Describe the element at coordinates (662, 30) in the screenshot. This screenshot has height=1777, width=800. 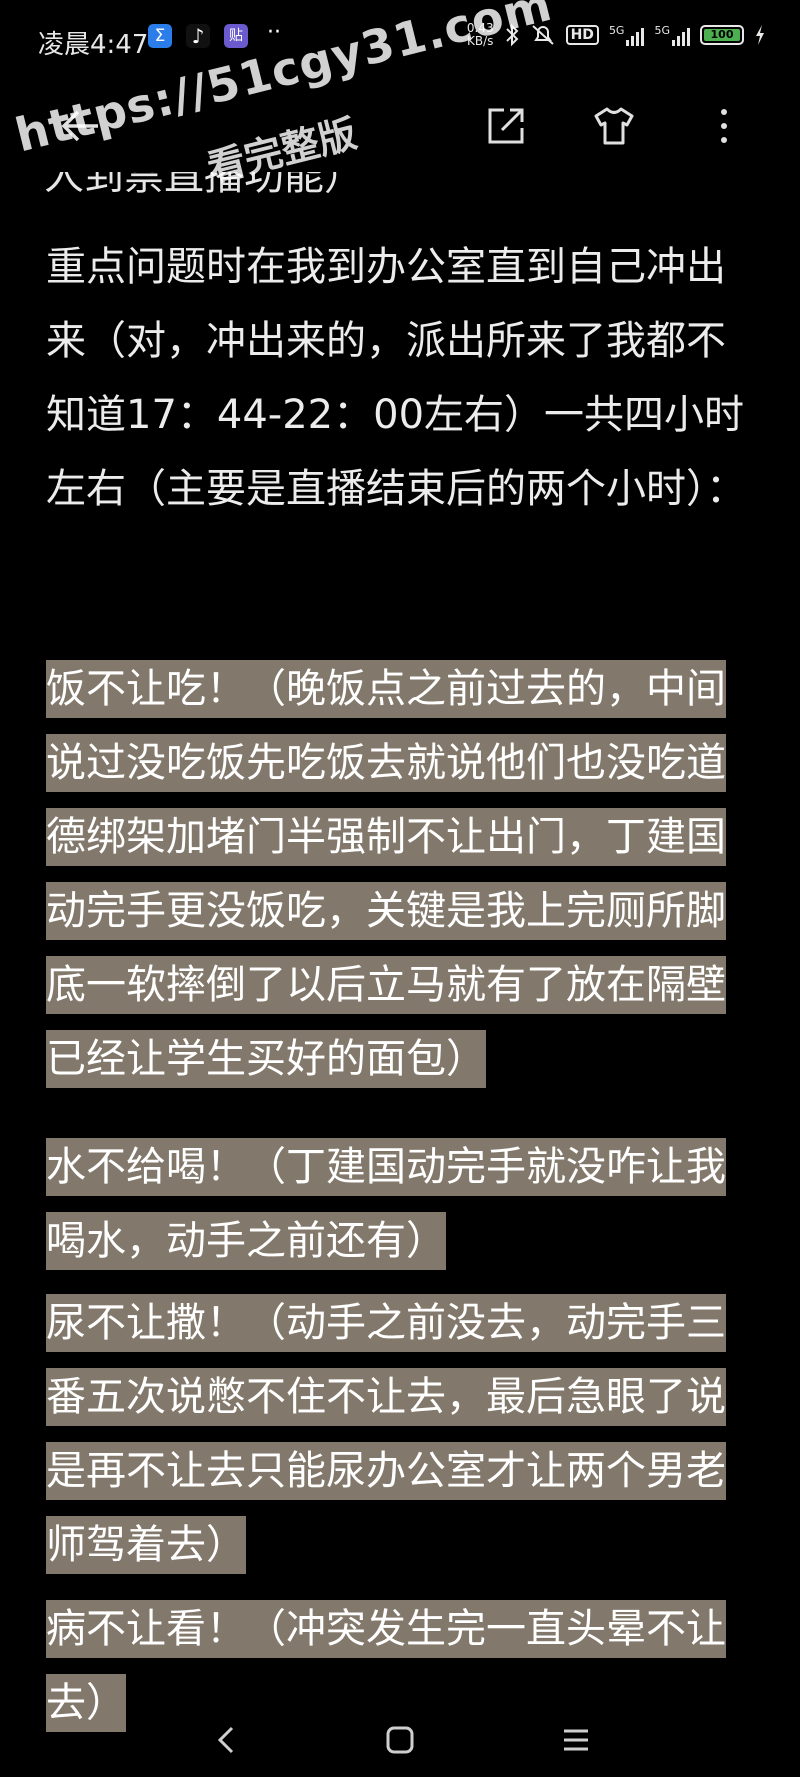
I see `signal-2-label: 5G` at that location.